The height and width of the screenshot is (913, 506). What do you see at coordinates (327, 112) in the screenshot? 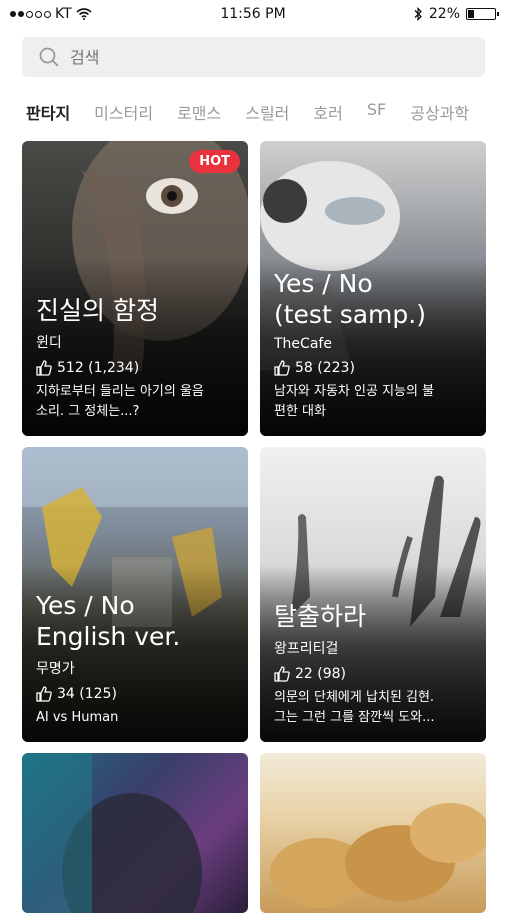
I see `tab-horror: 호러` at bounding box center [327, 112].